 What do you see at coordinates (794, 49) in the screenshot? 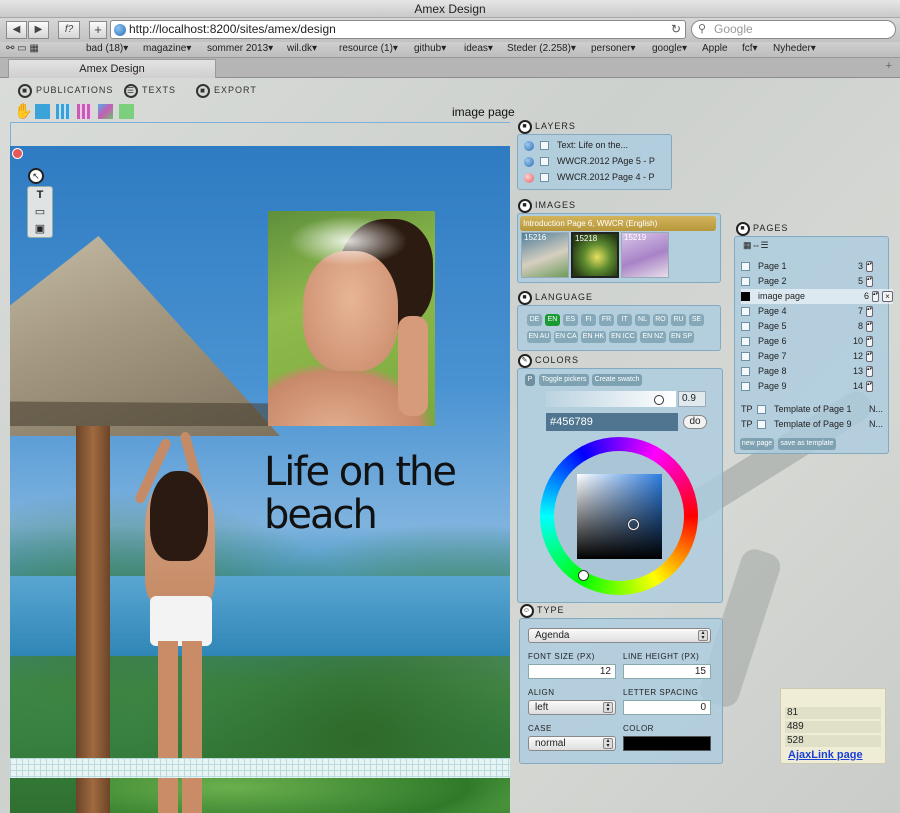
I see `bookmark-item: Nyheder▾` at bounding box center [794, 49].